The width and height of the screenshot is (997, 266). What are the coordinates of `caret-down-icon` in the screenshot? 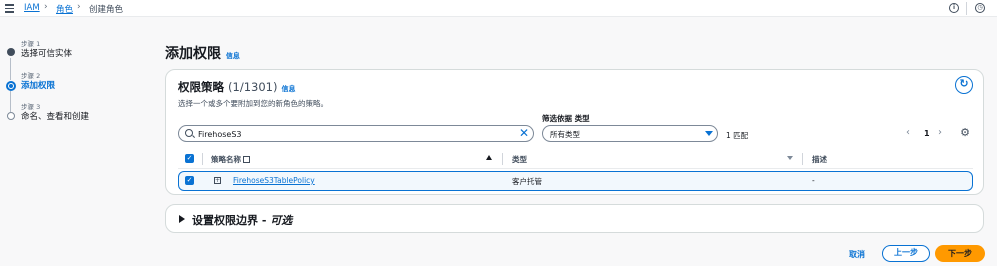 It's located at (709, 133).